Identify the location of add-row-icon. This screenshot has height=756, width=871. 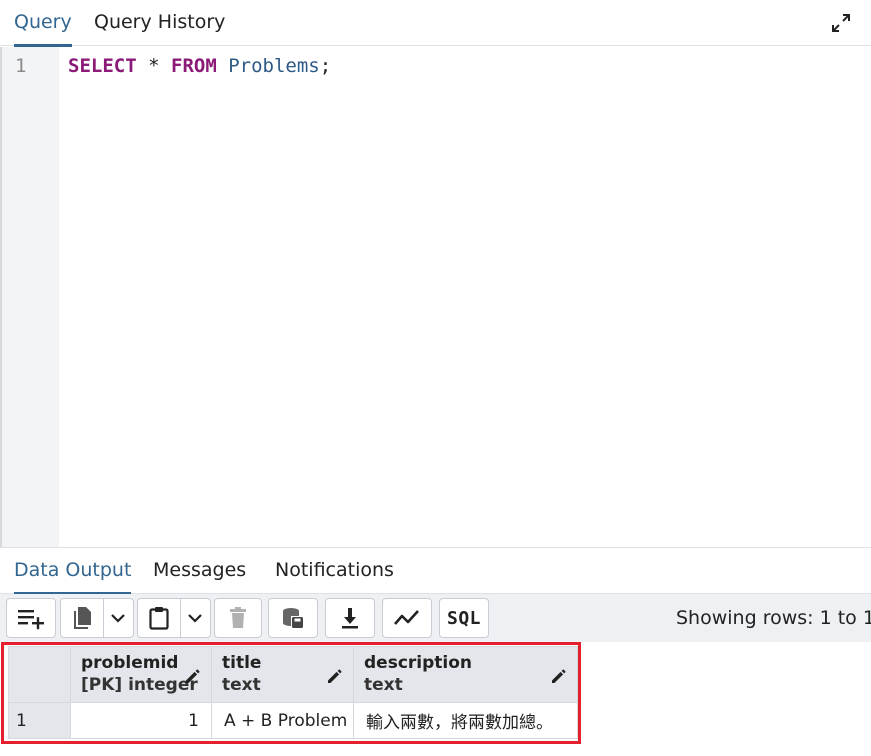
(31, 620).